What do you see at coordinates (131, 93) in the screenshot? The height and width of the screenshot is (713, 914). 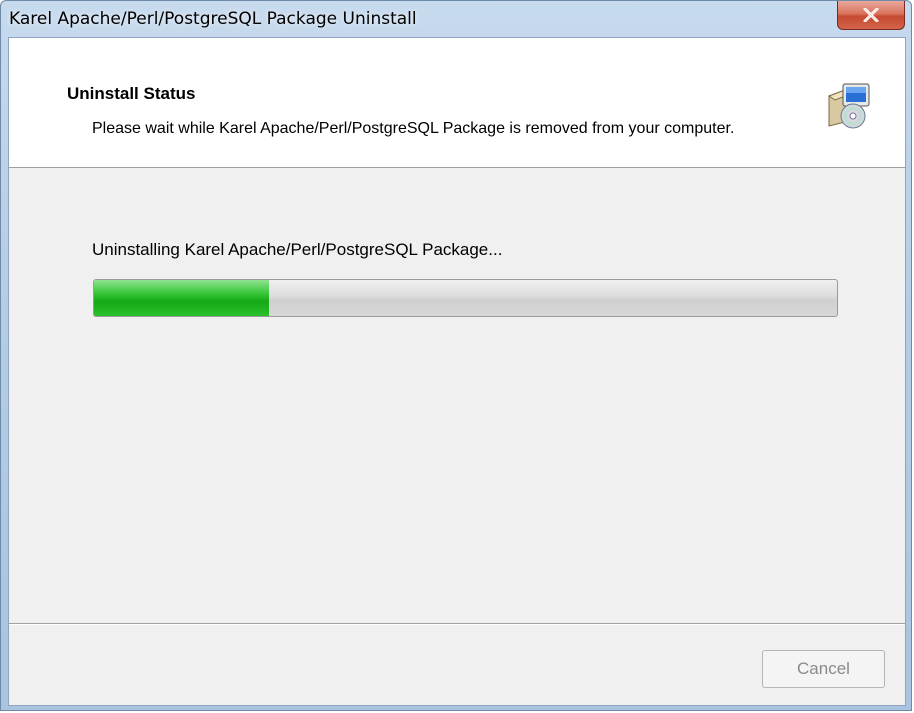 I see `page-title: Uninstall Status` at bounding box center [131, 93].